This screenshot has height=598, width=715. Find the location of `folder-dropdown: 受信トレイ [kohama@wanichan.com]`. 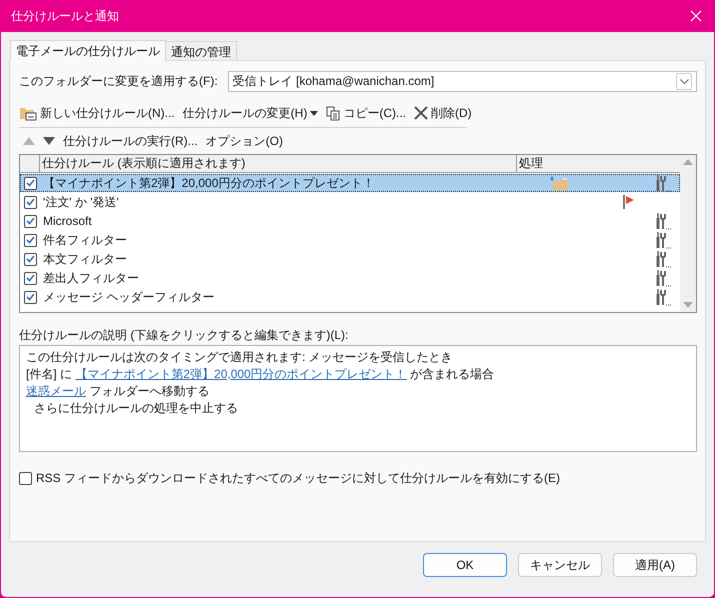

folder-dropdown: 受信トレイ [kohama@wanichan.com] is located at coordinates (462, 81).